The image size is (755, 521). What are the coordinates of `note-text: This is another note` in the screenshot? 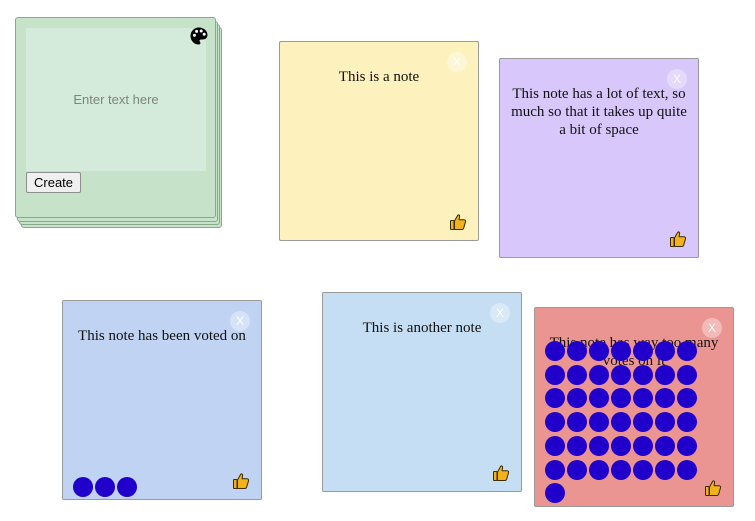 It's located at (422, 328).